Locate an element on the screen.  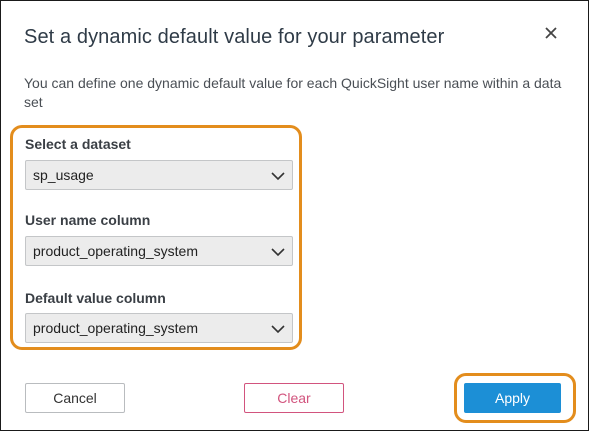
dataset-label: Select a dataset is located at coordinates (78, 144).